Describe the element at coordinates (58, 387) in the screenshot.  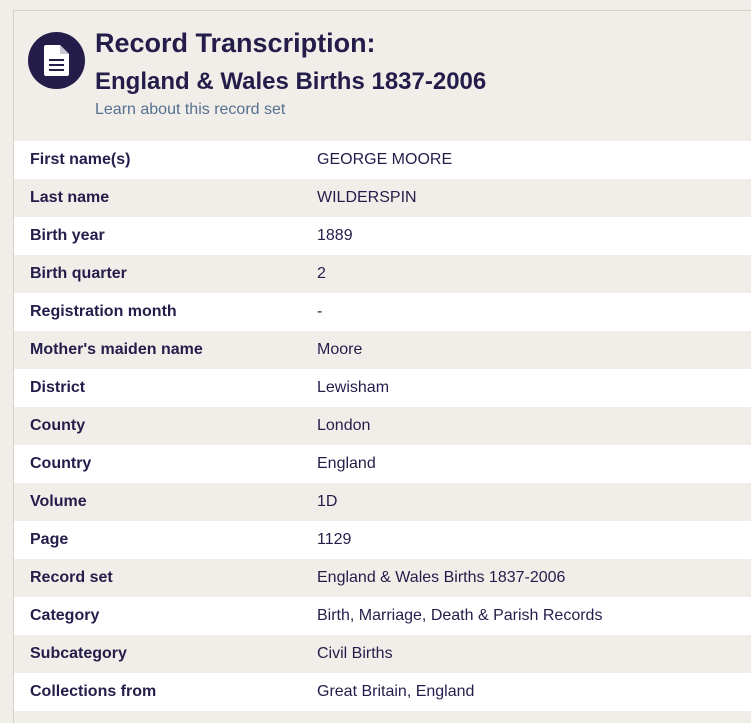
I see `field-label: District` at that location.